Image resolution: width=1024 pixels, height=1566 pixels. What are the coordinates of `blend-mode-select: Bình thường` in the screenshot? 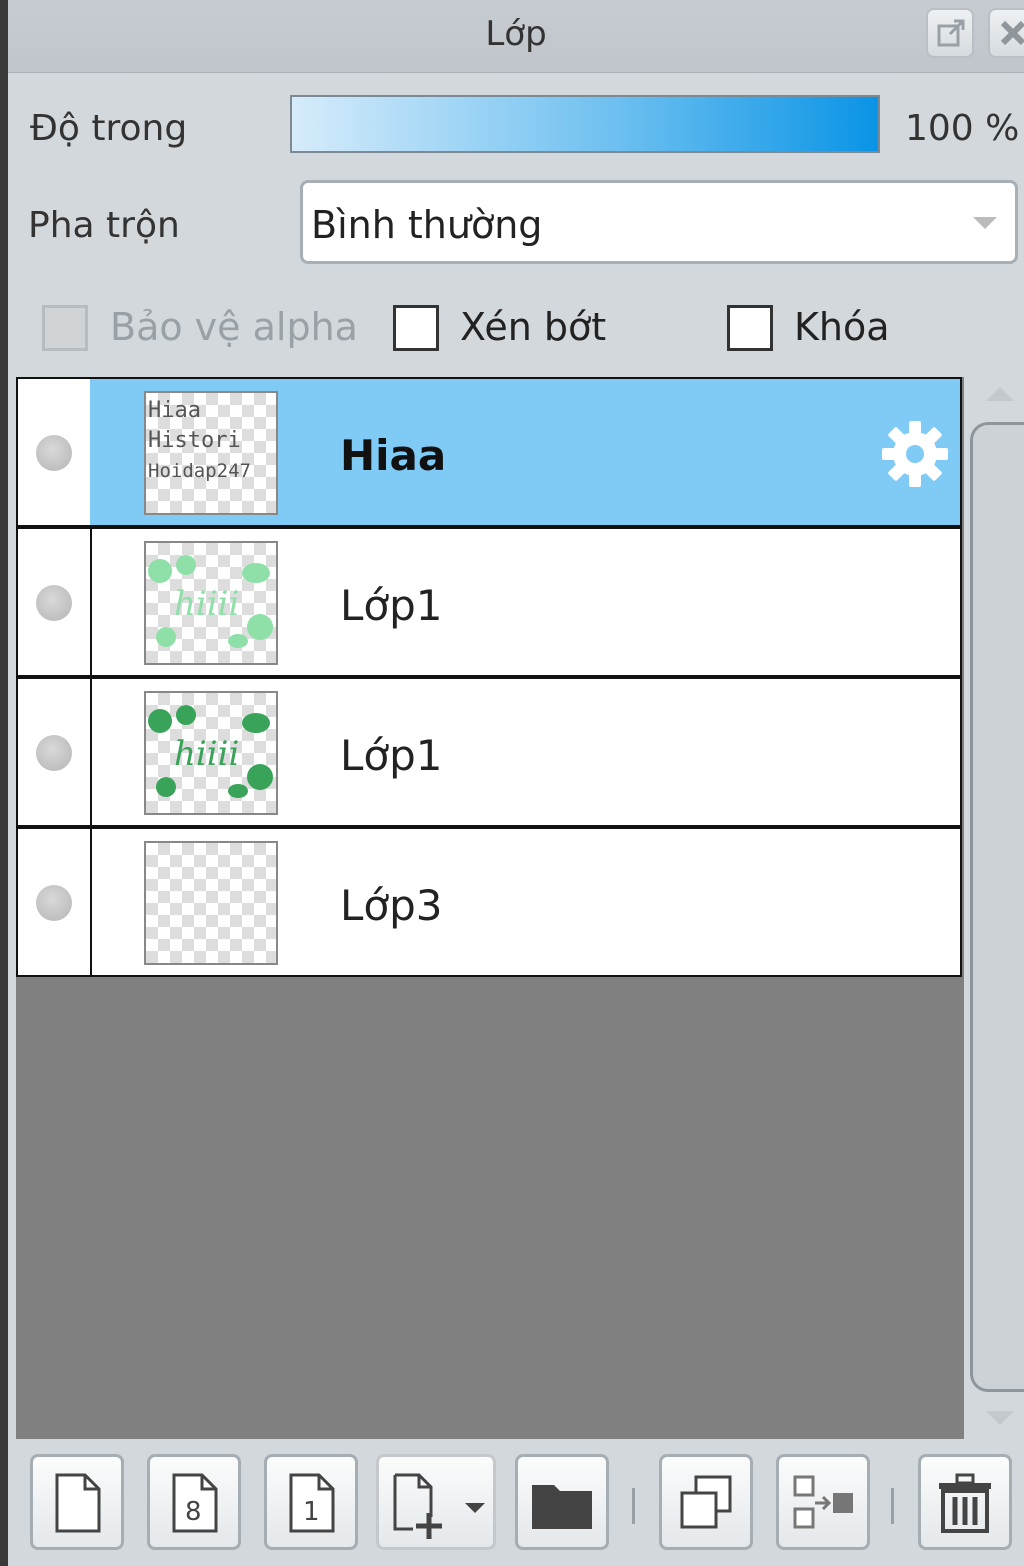 It's located at (659, 222).